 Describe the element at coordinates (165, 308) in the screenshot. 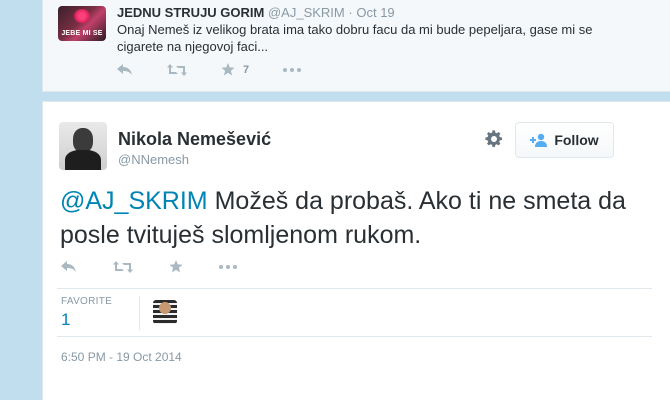

I see `favoriter-face` at that location.